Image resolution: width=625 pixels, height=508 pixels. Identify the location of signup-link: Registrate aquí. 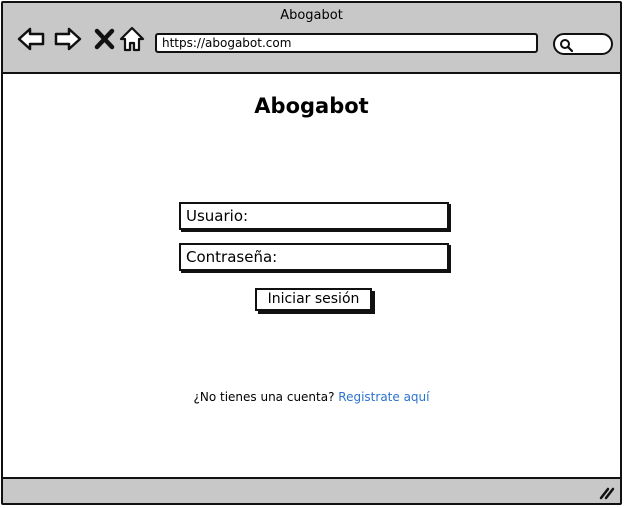
(383, 397).